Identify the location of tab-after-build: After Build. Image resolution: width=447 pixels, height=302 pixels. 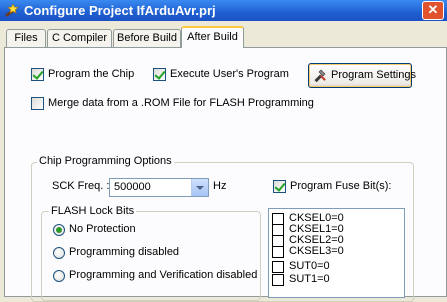
(212, 37).